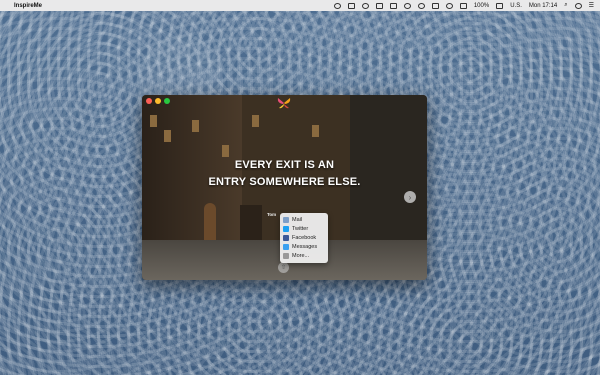 The height and width of the screenshot is (375, 600). I want to click on volume-icon, so click(463, 5).